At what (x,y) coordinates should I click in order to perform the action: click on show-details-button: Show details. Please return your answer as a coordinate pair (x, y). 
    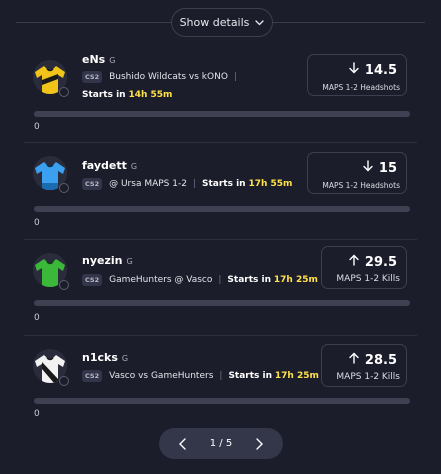
    Looking at the image, I should click on (222, 22).